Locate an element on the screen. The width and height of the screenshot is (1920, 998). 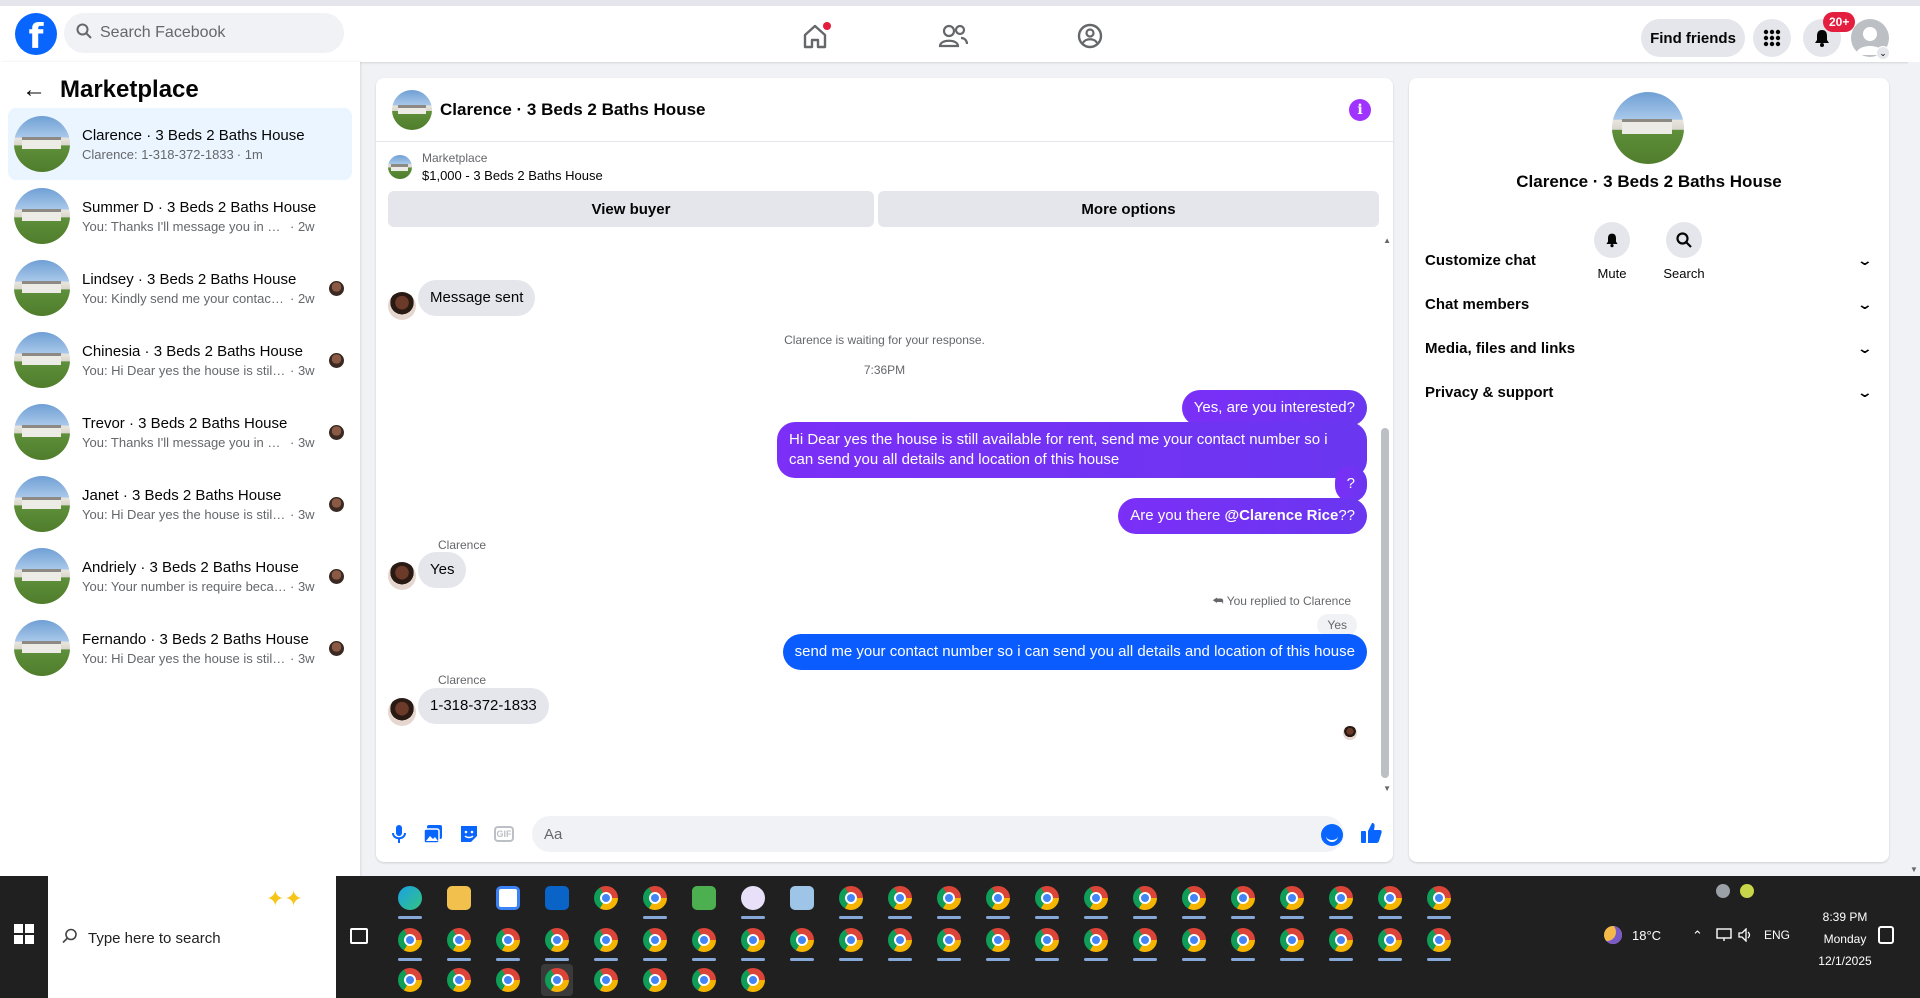
chrome-active-window-icon is located at coordinates (557, 980).